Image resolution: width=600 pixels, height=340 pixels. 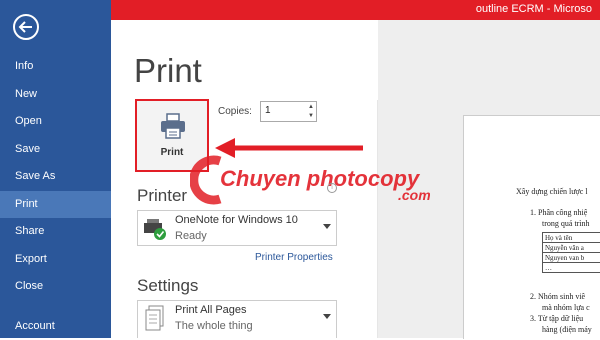 What do you see at coordinates (571, 238) in the screenshot?
I see `table-cell: Họ và tên` at bounding box center [571, 238].